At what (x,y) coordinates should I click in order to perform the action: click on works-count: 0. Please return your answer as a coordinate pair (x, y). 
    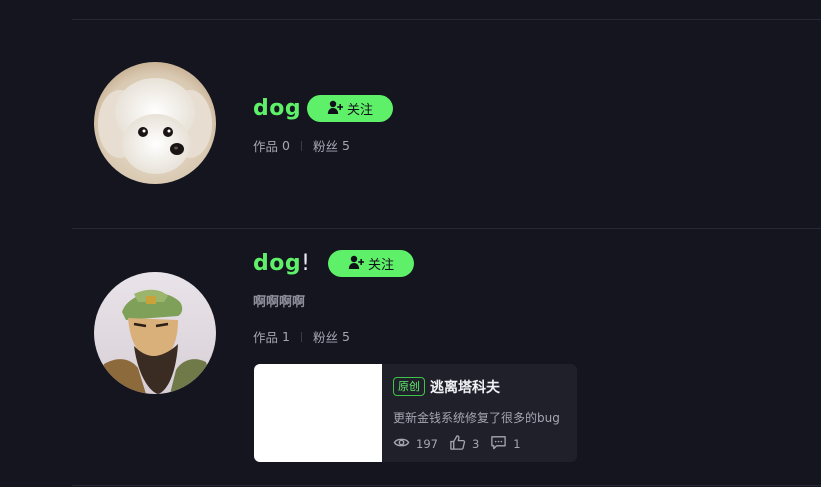
    Looking at the image, I should click on (286, 145).